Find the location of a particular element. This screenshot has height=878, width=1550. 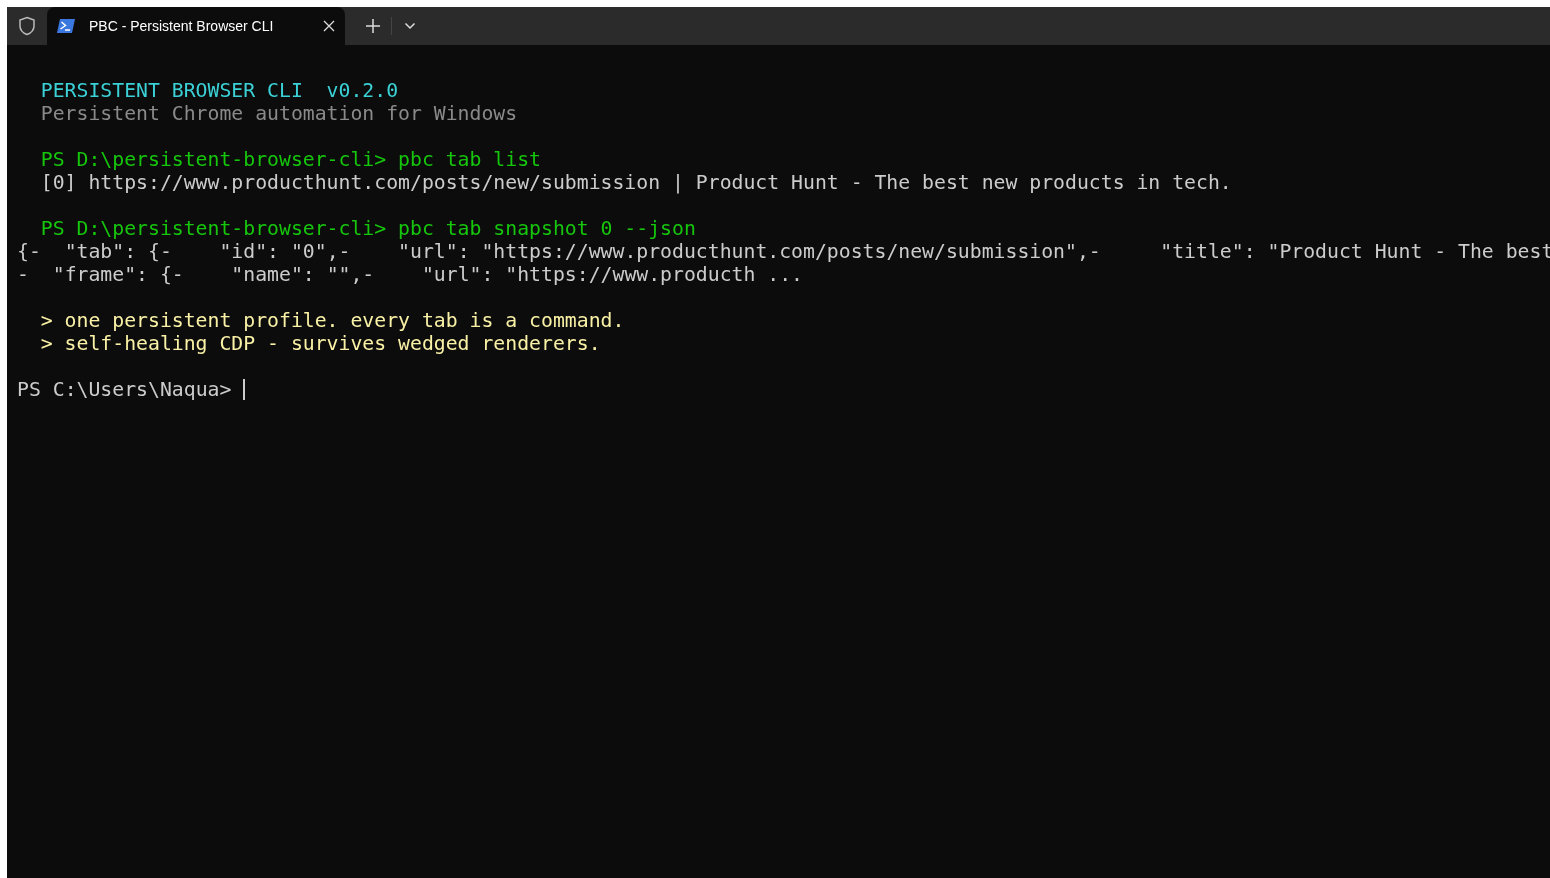

terminal-line: > self-healing CDP - survives wedged renderers. is located at coordinates (320, 343).